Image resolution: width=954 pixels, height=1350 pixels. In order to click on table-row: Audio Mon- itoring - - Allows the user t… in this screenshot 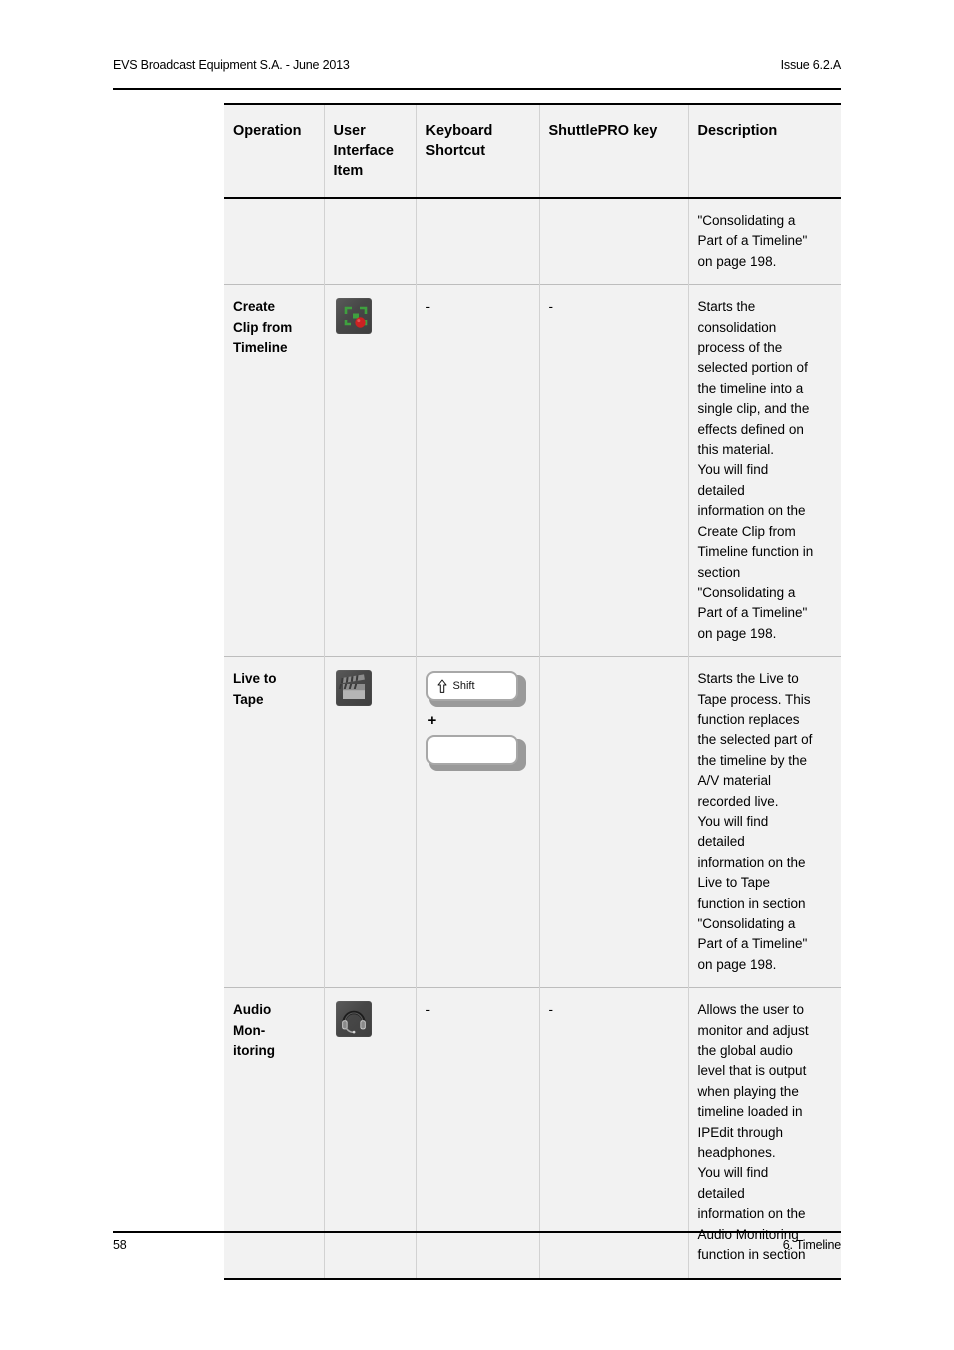, I will do `click(532, 1133)`.